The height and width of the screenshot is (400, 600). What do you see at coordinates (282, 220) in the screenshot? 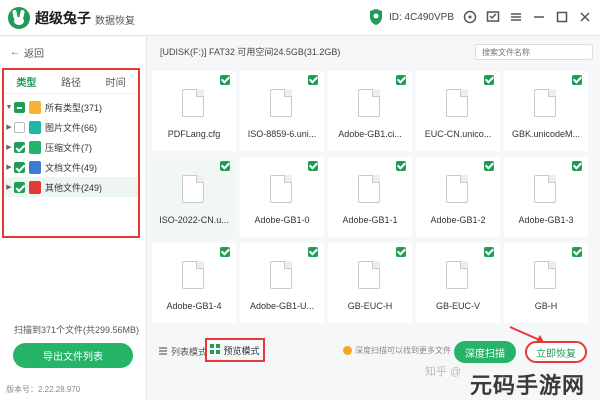
I see `file-name: Adobe-GB1-0` at bounding box center [282, 220].